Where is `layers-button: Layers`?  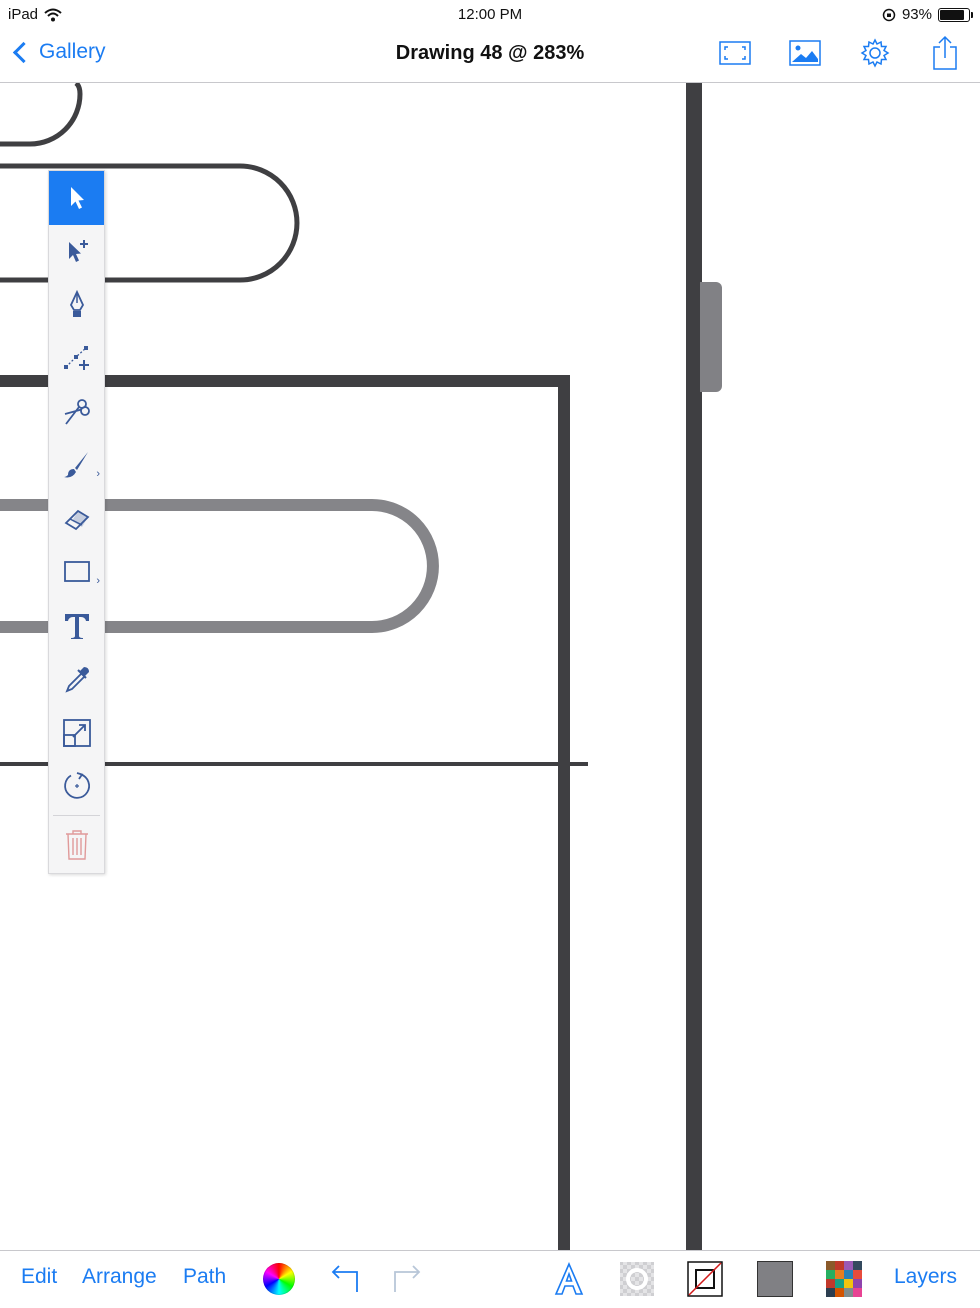 layers-button: Layers is located at coordinates (925, 1277).